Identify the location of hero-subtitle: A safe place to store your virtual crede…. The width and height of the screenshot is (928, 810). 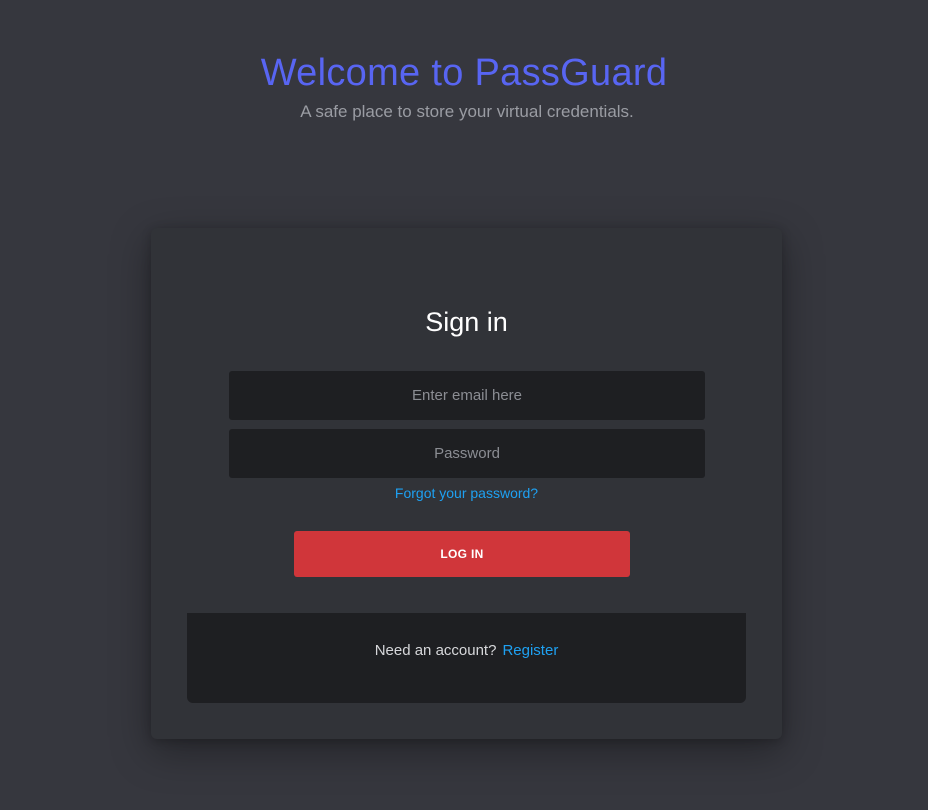
(467, 111).